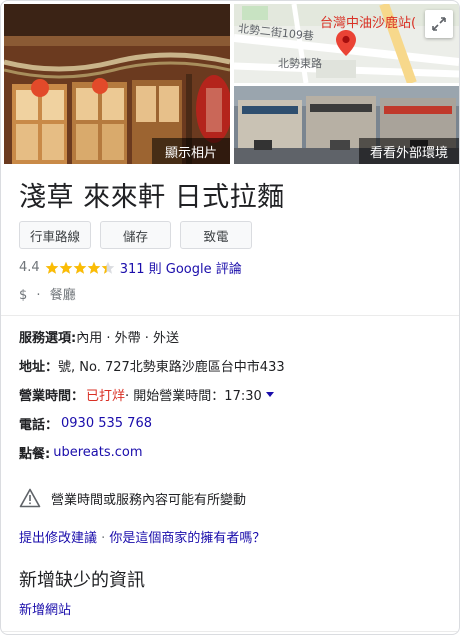 The height and width of the screenshot is (635, 460). I want to click on phone-row: 電話： 0930 535 768, so click(85, 423).